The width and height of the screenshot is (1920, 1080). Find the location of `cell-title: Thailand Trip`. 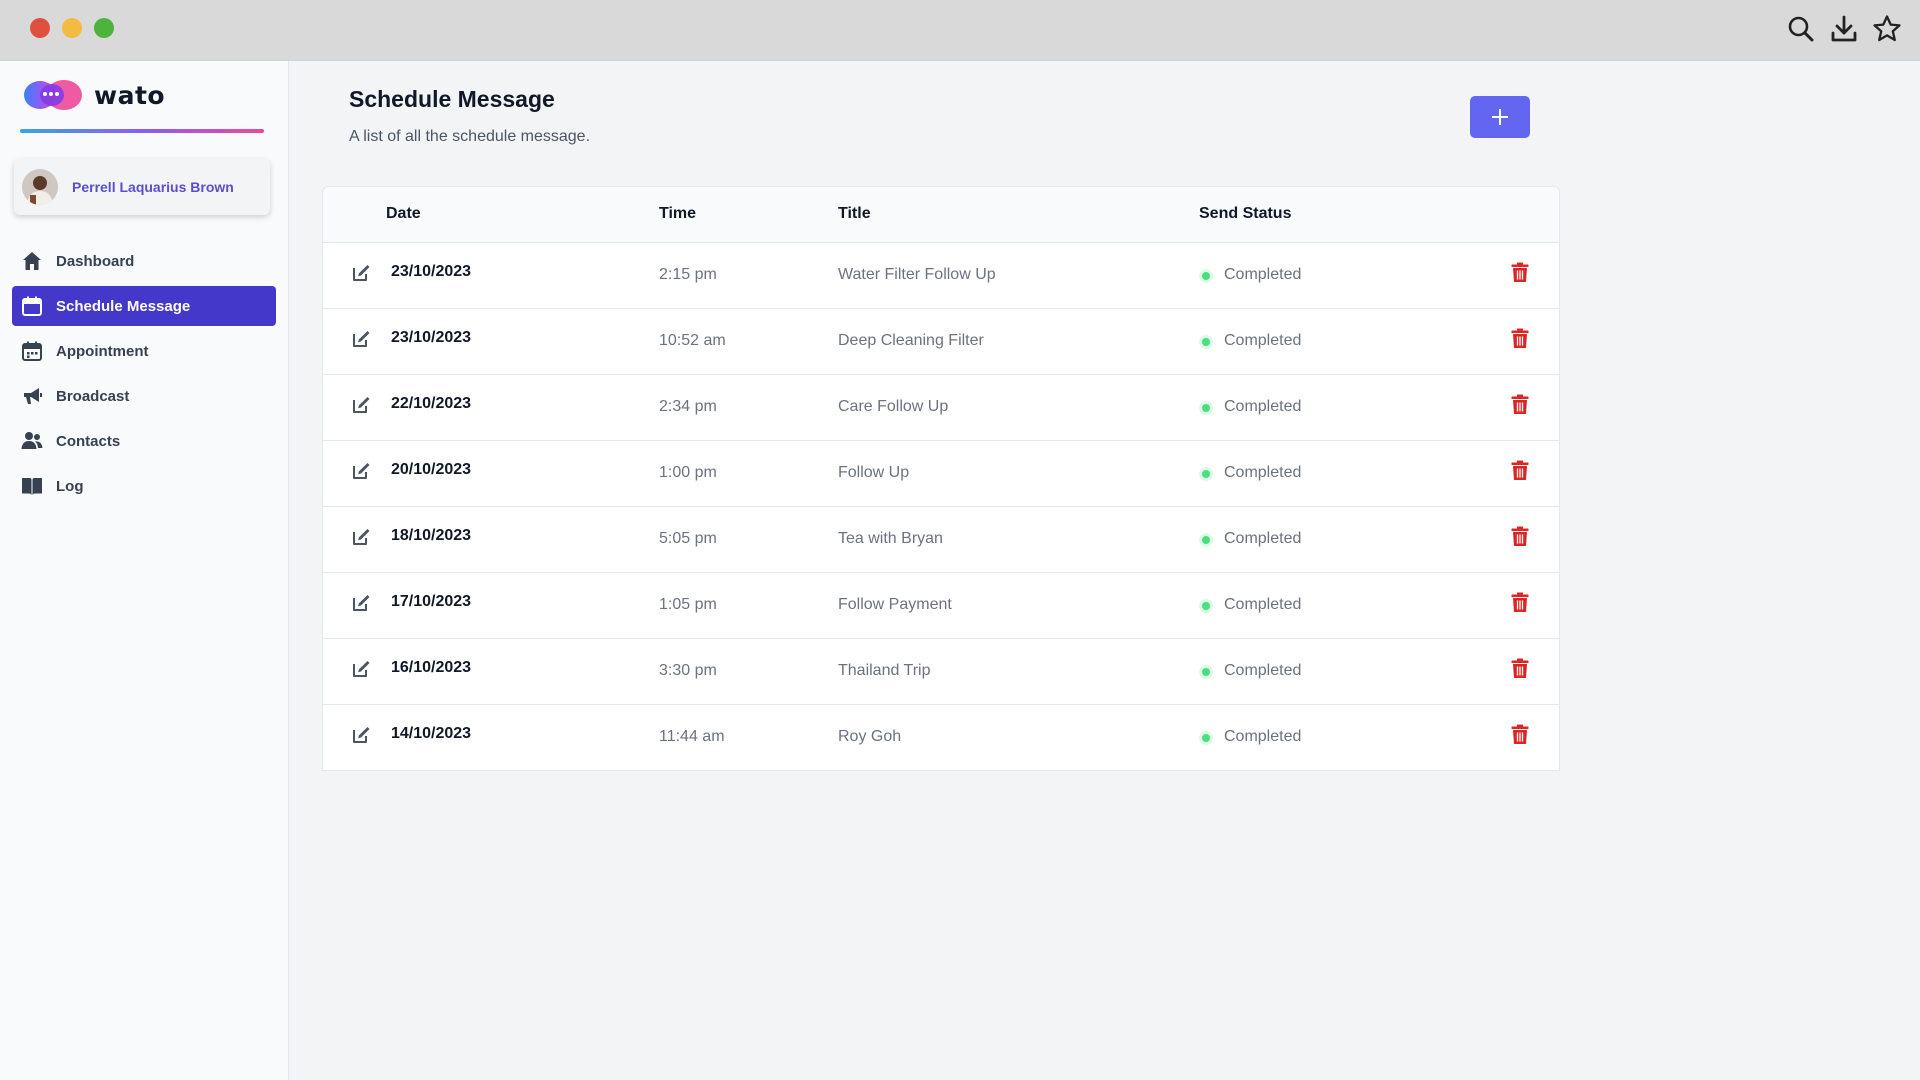

cell-title: Thailand Trip is located at coordinates (884, 670).